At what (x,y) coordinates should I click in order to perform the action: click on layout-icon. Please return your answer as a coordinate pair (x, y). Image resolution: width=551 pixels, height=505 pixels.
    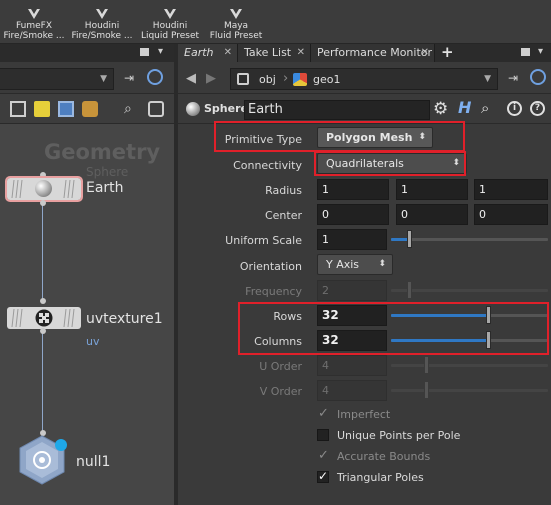
    Looking at the image, I should click on (18, 109).